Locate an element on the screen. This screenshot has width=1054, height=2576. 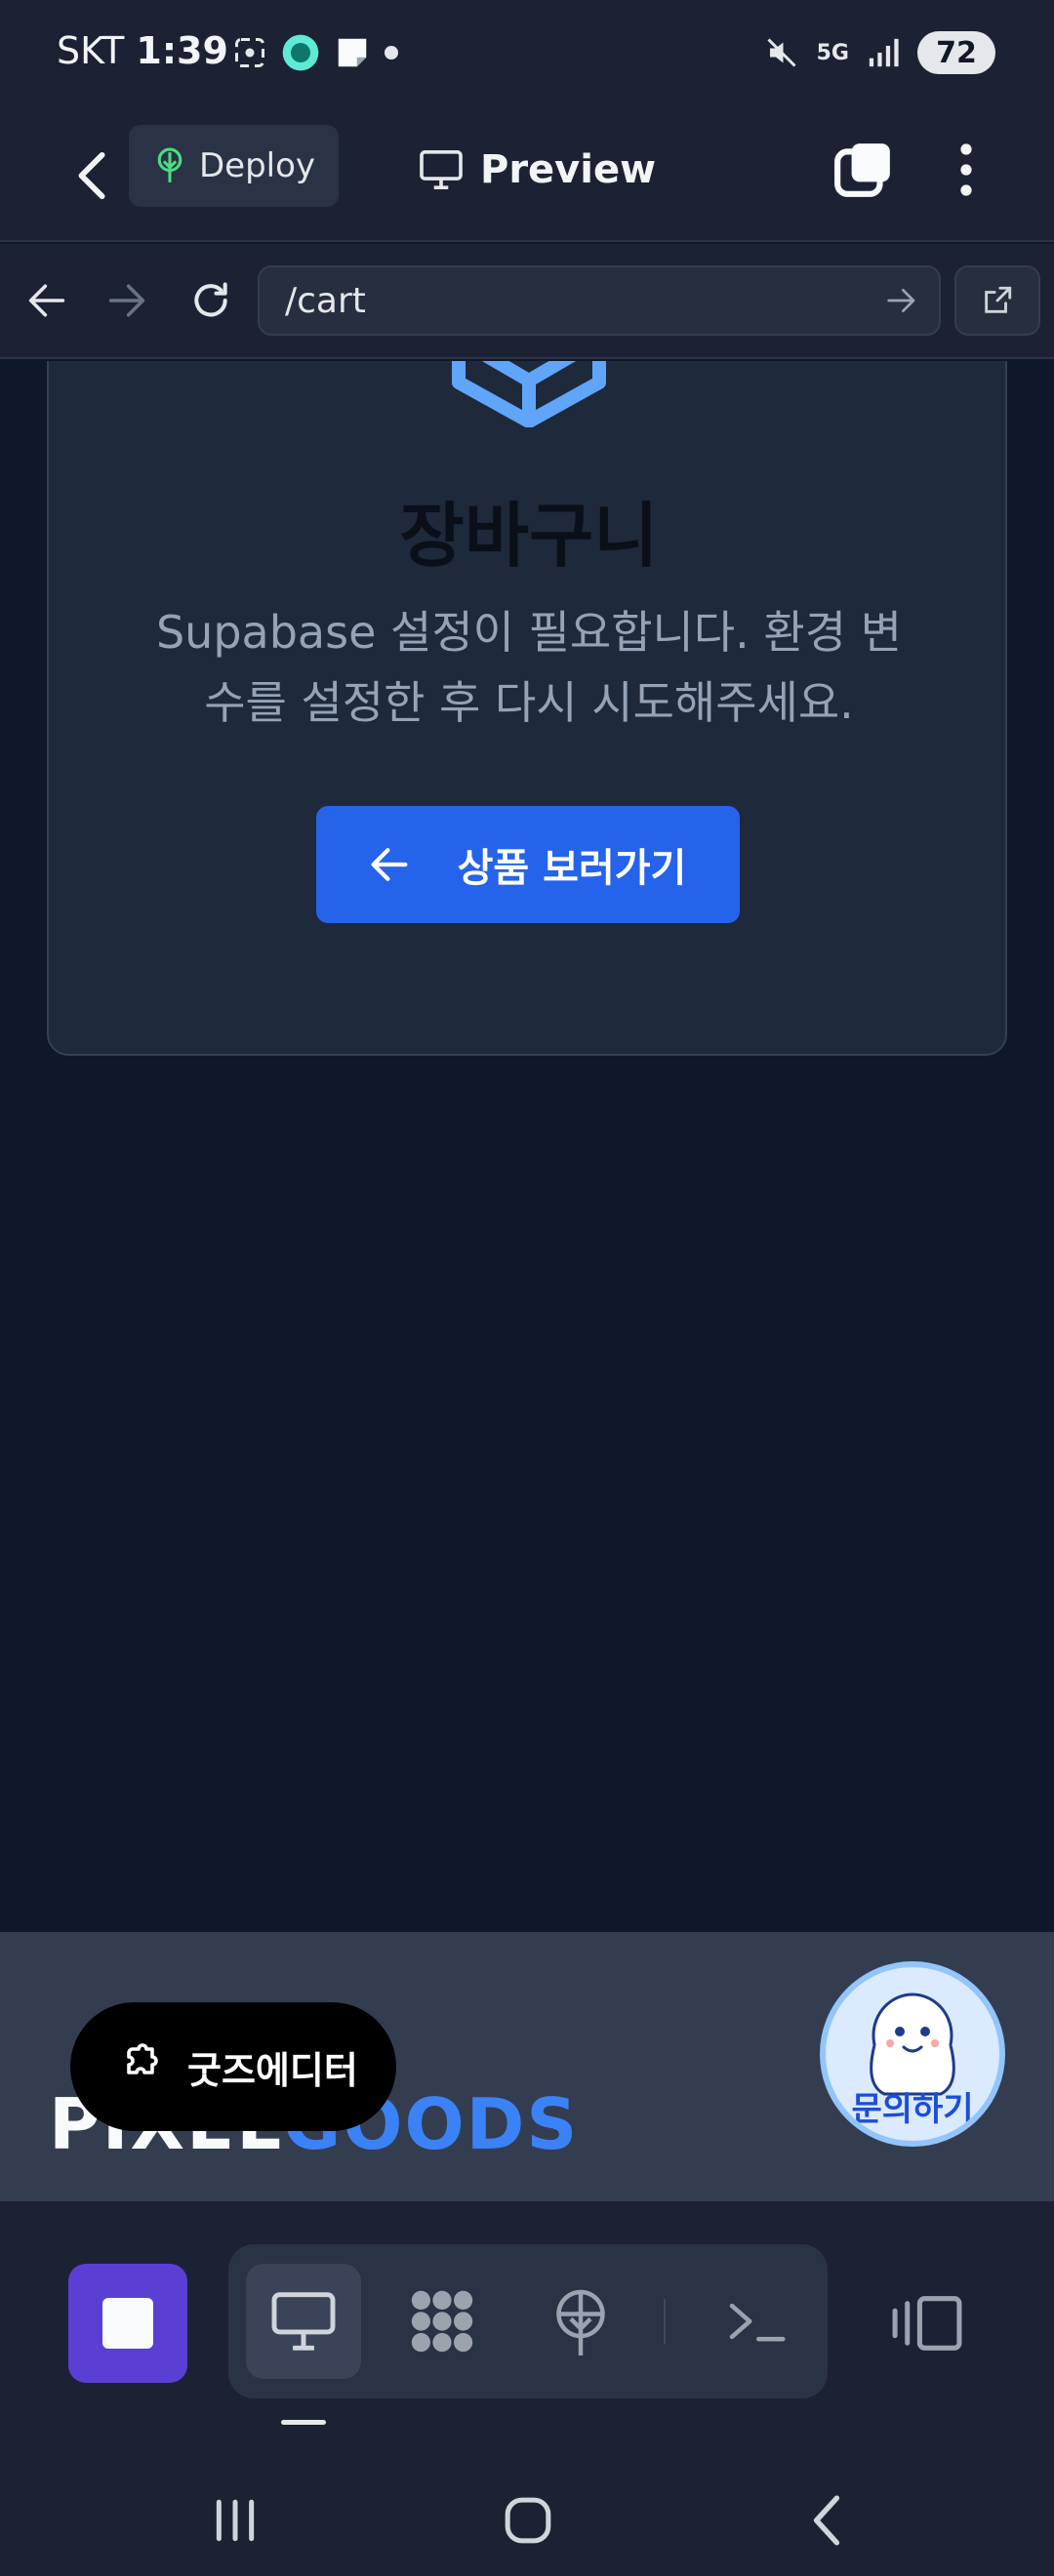
cart-title: 장바구니 is located at coordinates (529, 536).